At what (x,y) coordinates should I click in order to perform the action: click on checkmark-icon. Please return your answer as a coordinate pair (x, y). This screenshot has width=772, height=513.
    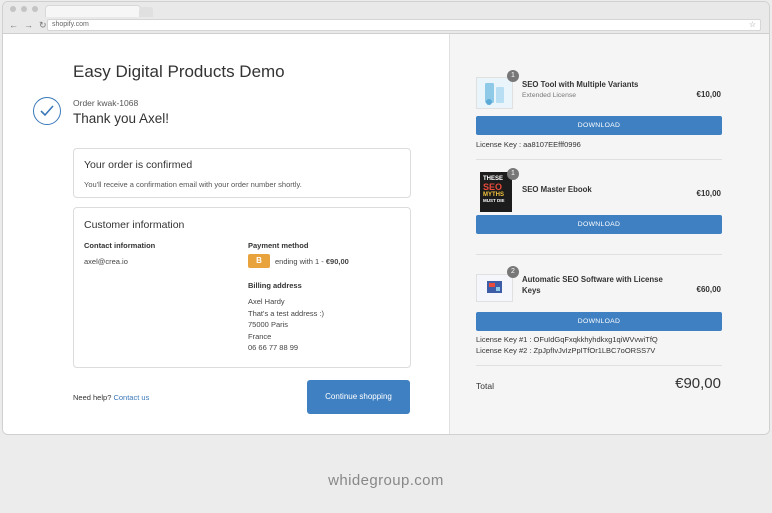
    Looking at the image, I should click on (47, 111).